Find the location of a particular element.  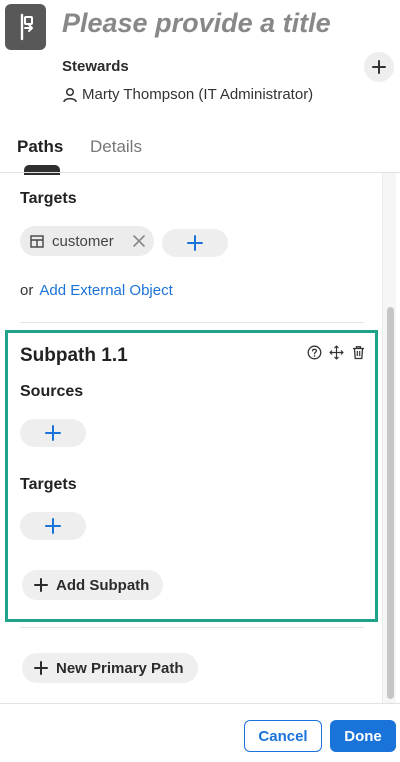

or-text: or is located at coordinates (27, 290).